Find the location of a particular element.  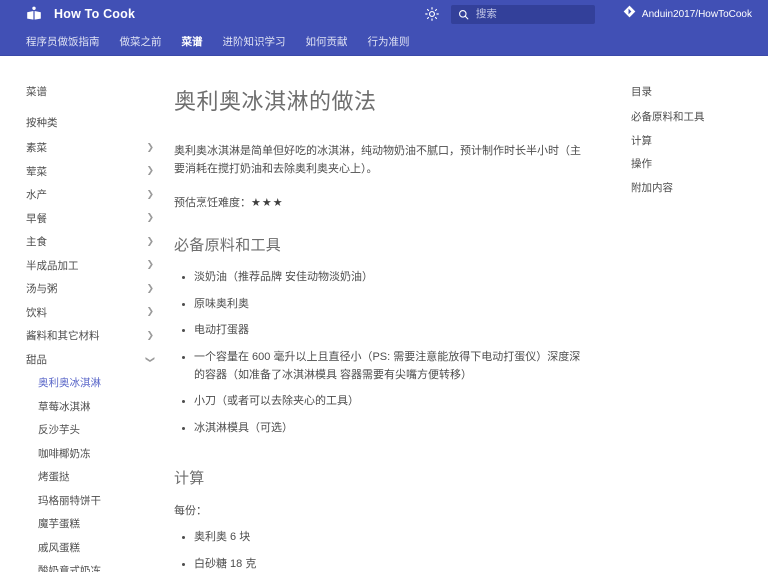

sidebar-item-oreo-ice-cream: 奥利奥冰淇淋 is located at coordinates (99, 383).